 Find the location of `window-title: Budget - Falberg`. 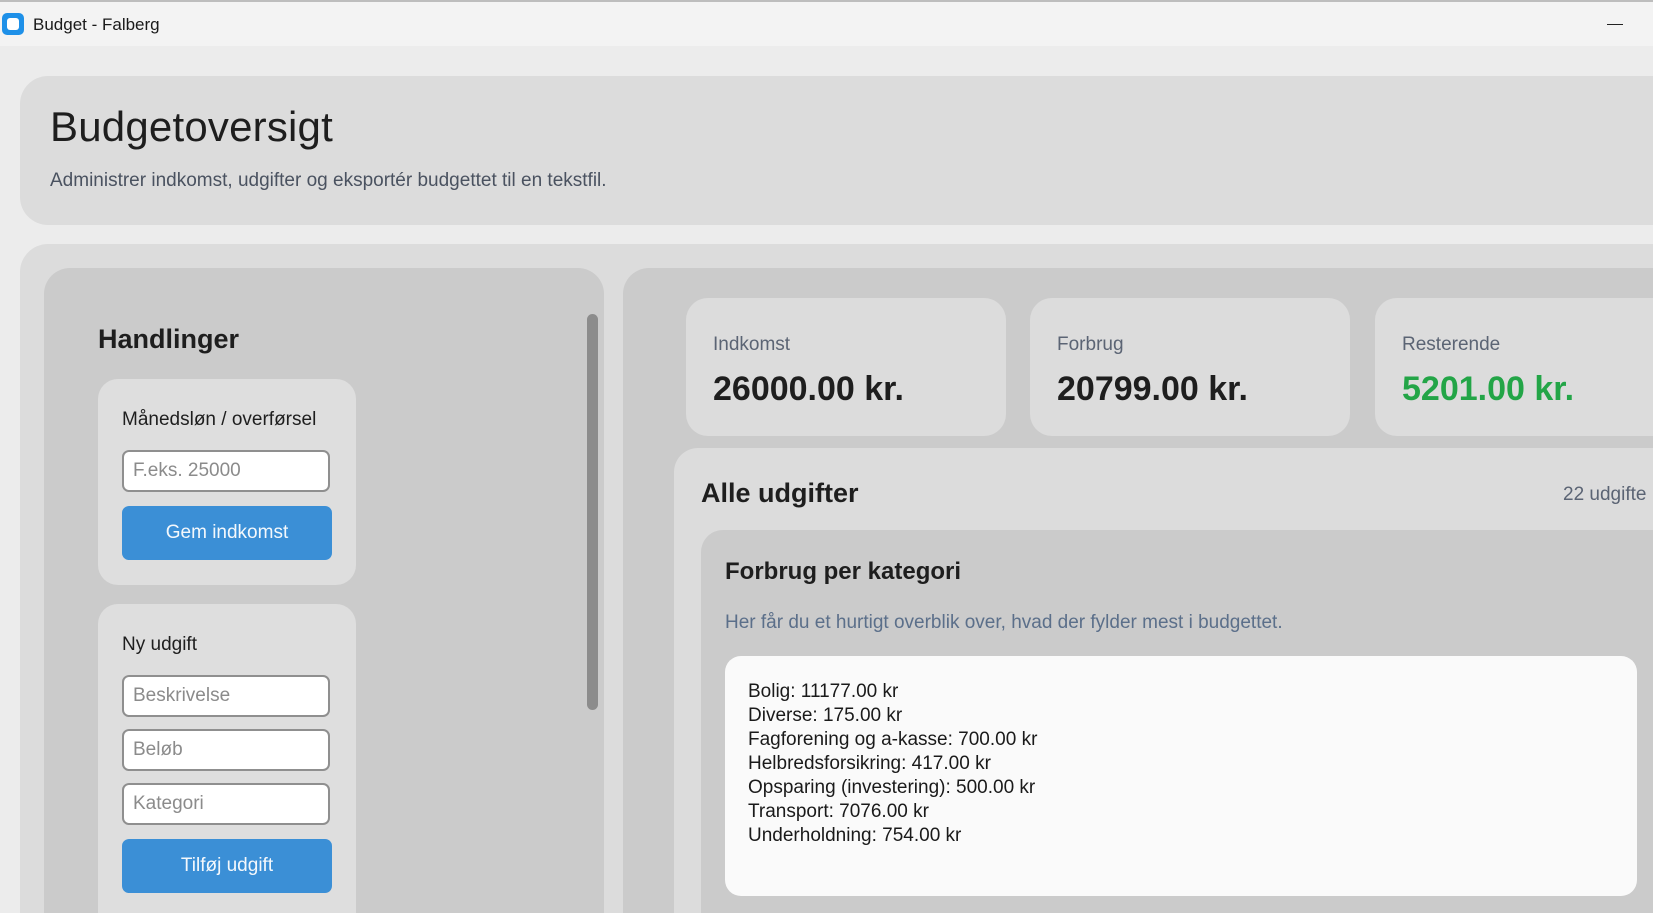

window-title: Budget - Falberg is located at coordinates (96, 24).